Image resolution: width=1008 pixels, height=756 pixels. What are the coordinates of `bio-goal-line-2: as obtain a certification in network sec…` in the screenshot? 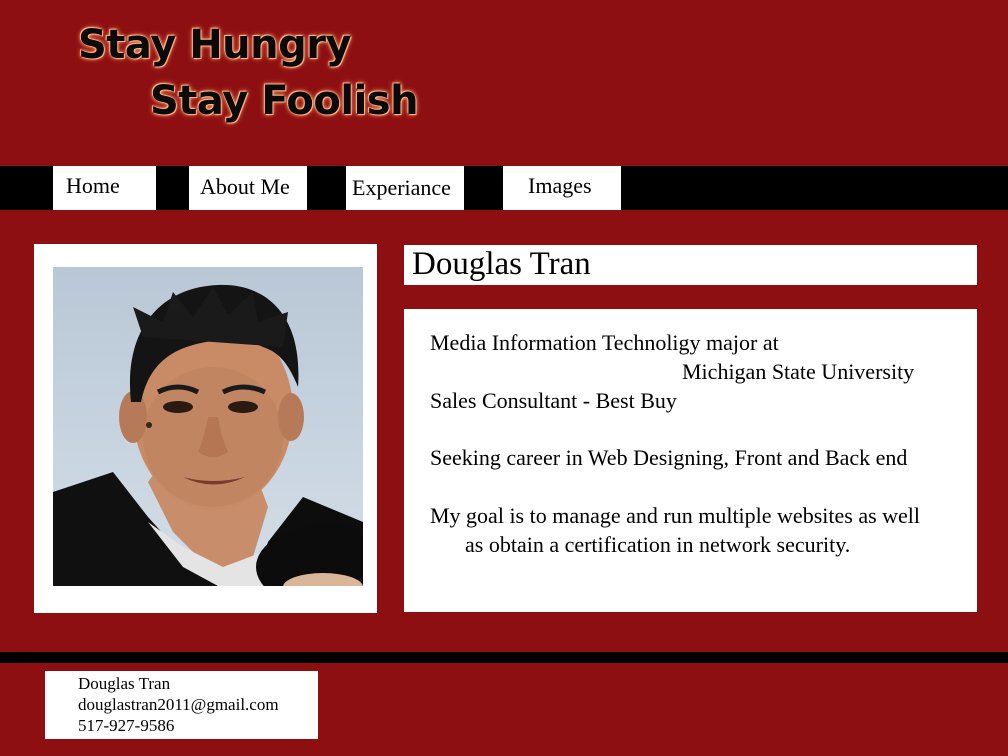 It's located at (658, 544).